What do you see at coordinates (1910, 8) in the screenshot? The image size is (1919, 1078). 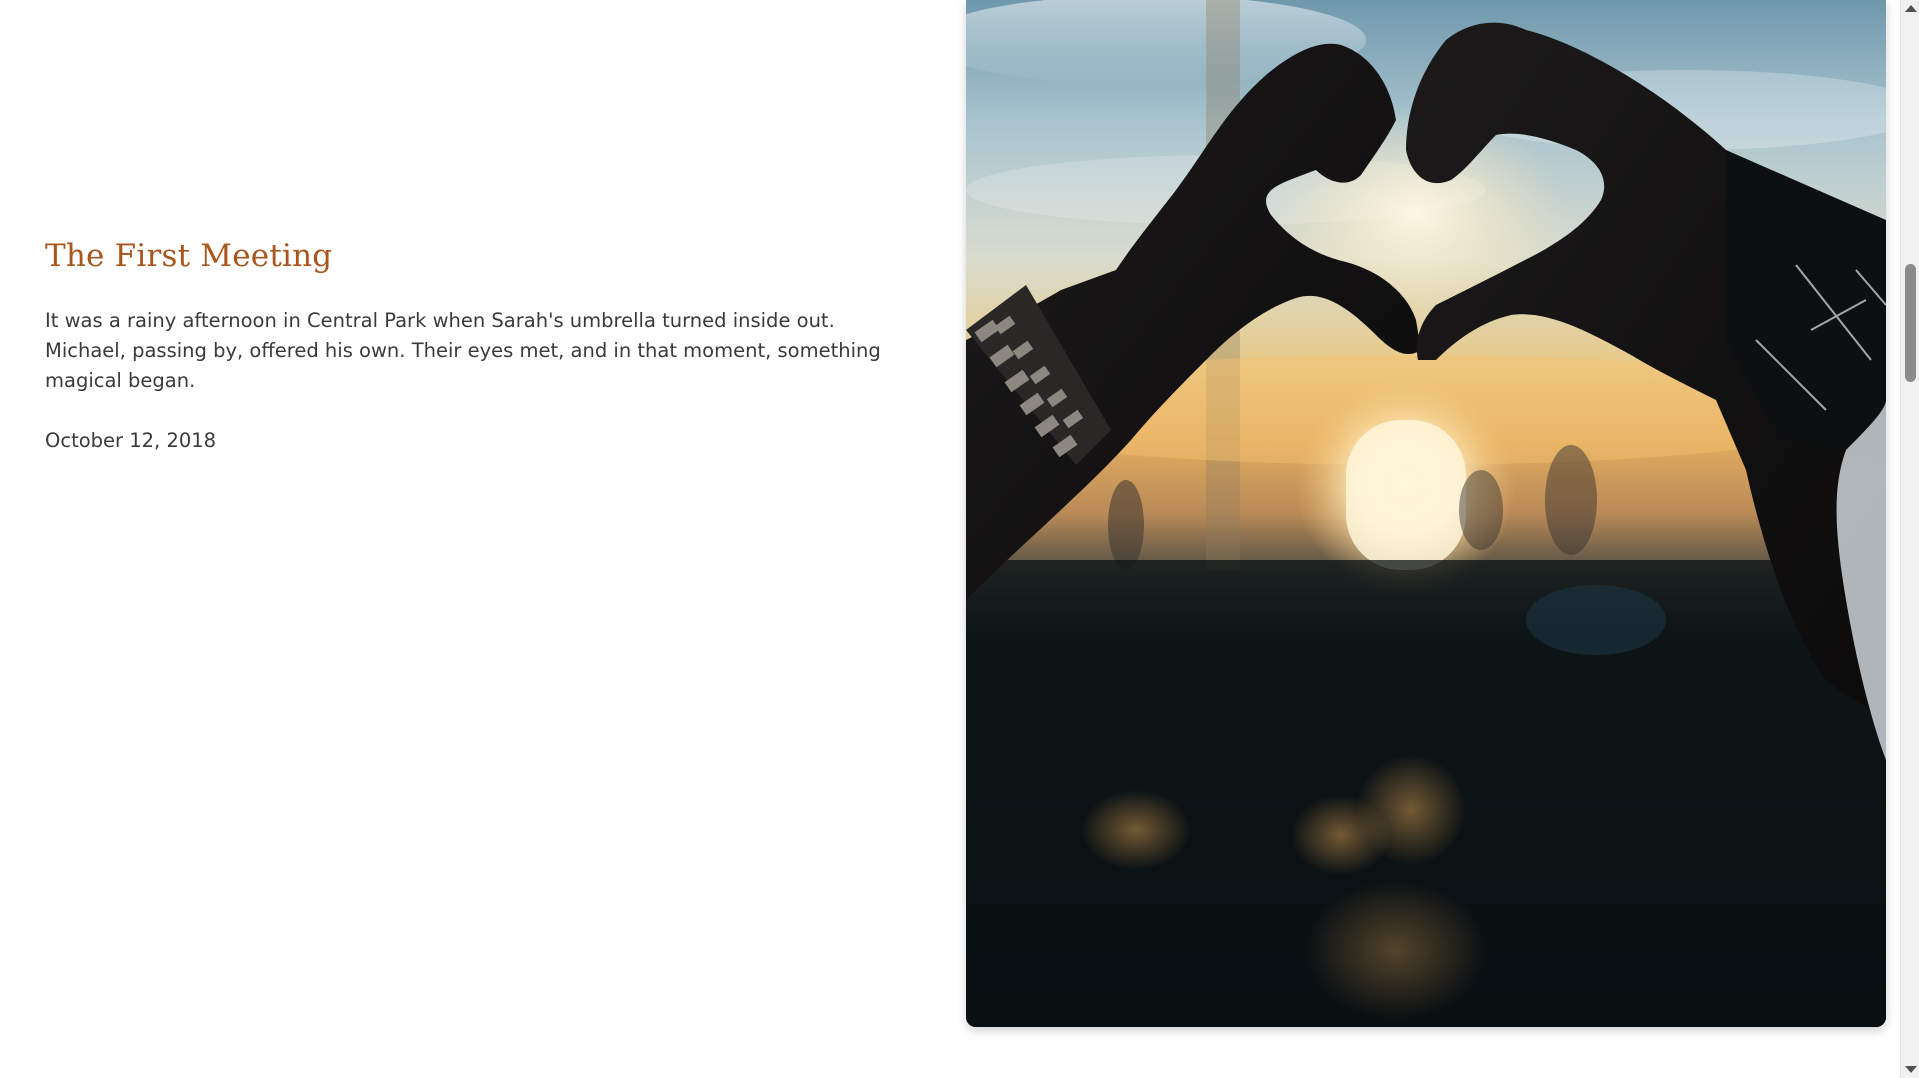 I see `scroll-up-arrow-icon` at bounding box center [1910, 8].